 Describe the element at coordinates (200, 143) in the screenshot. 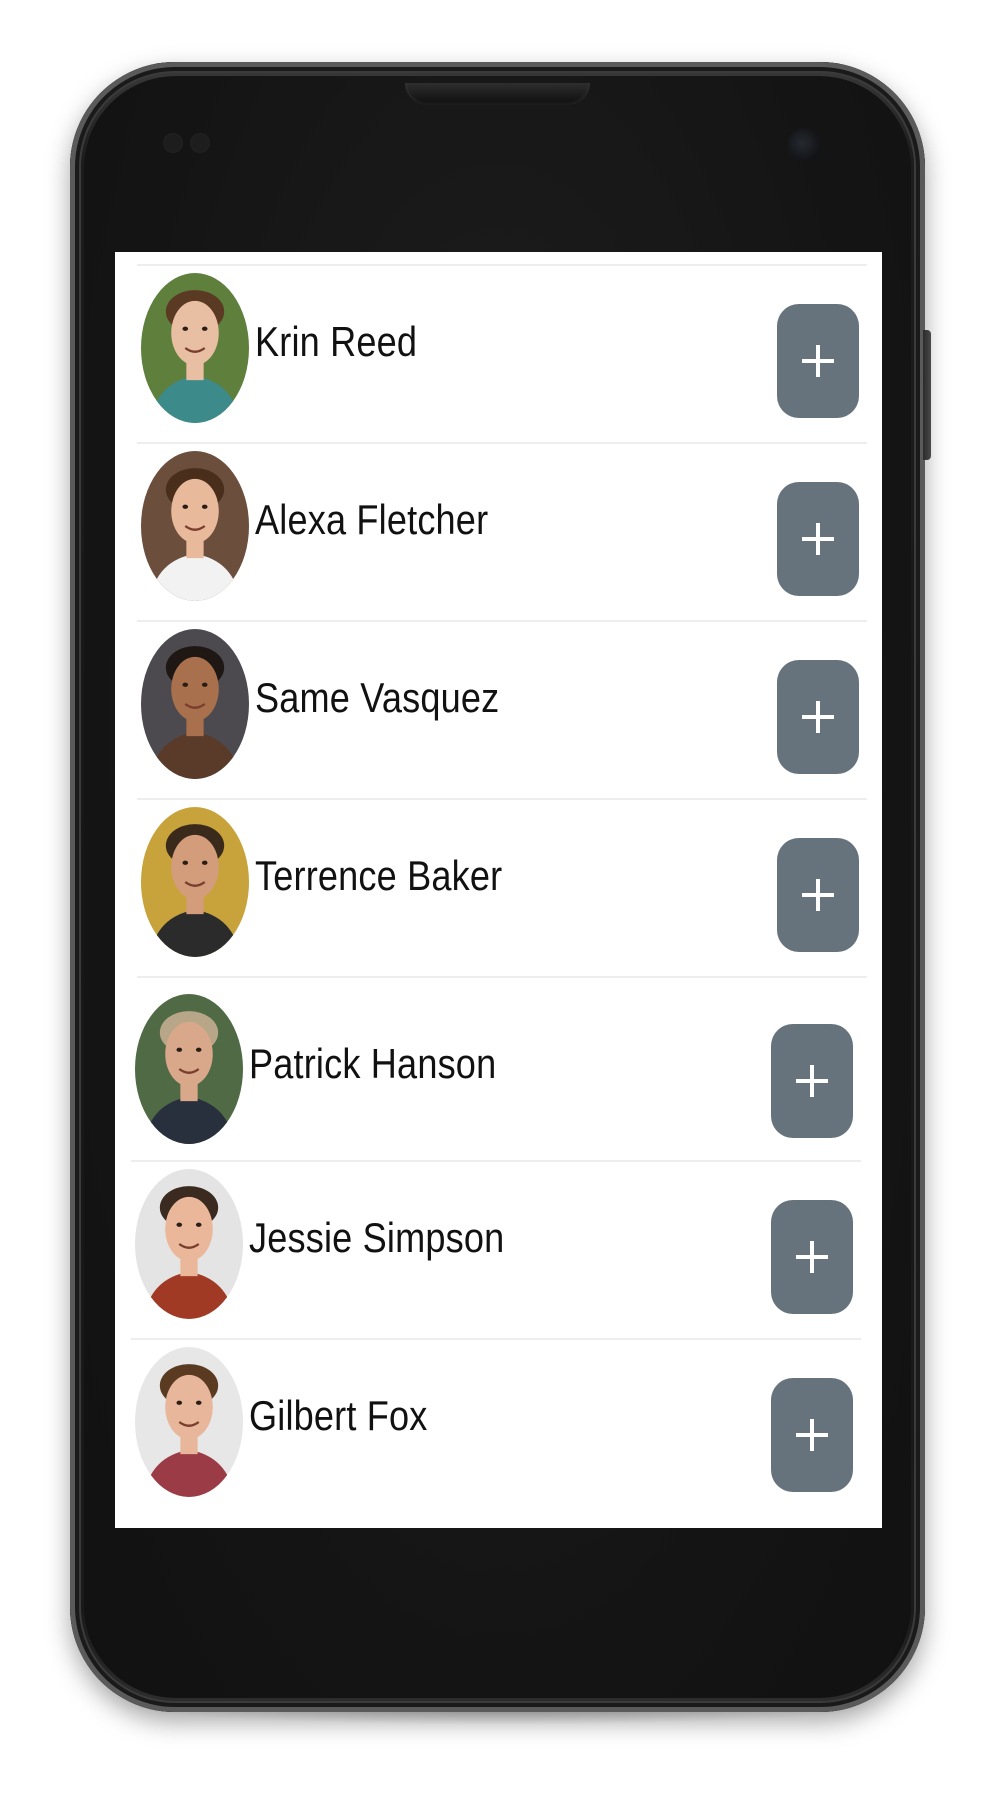

I see `light-sensor` at that location.